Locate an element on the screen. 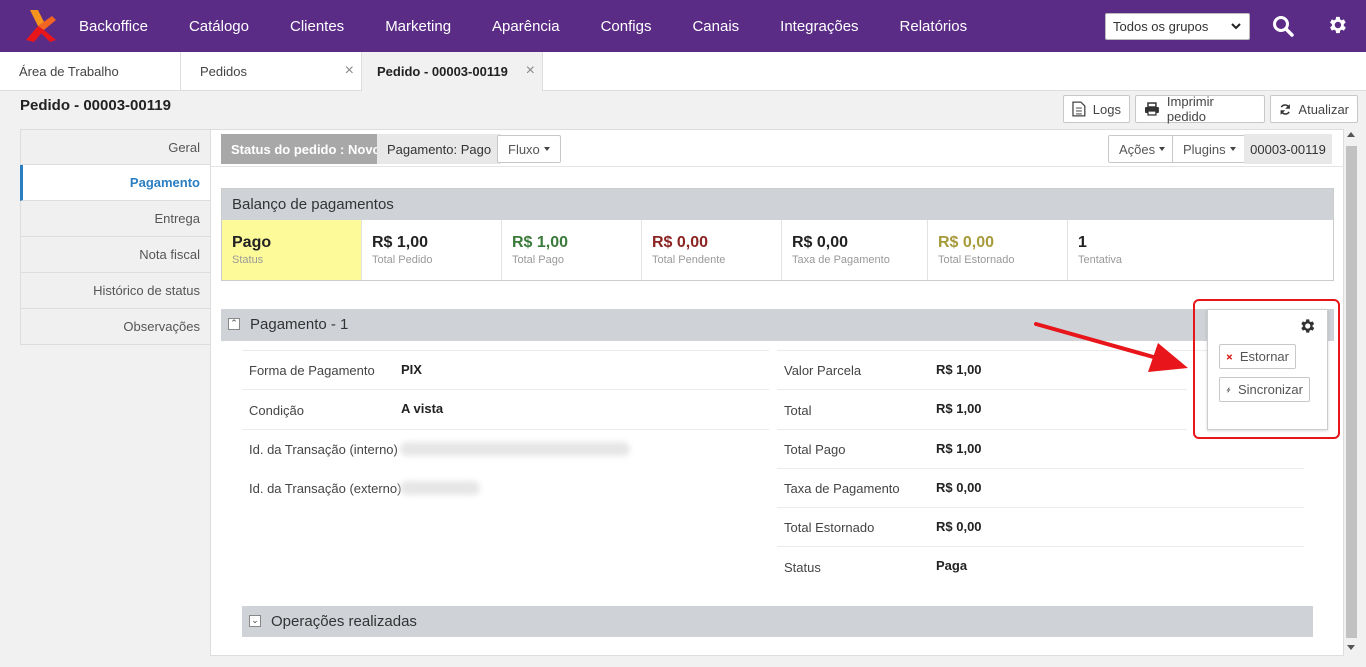 The width and height of the screenshot is (1366, 667). expand-toggle-icon: ⌄ is located at coordinates (255, 621).